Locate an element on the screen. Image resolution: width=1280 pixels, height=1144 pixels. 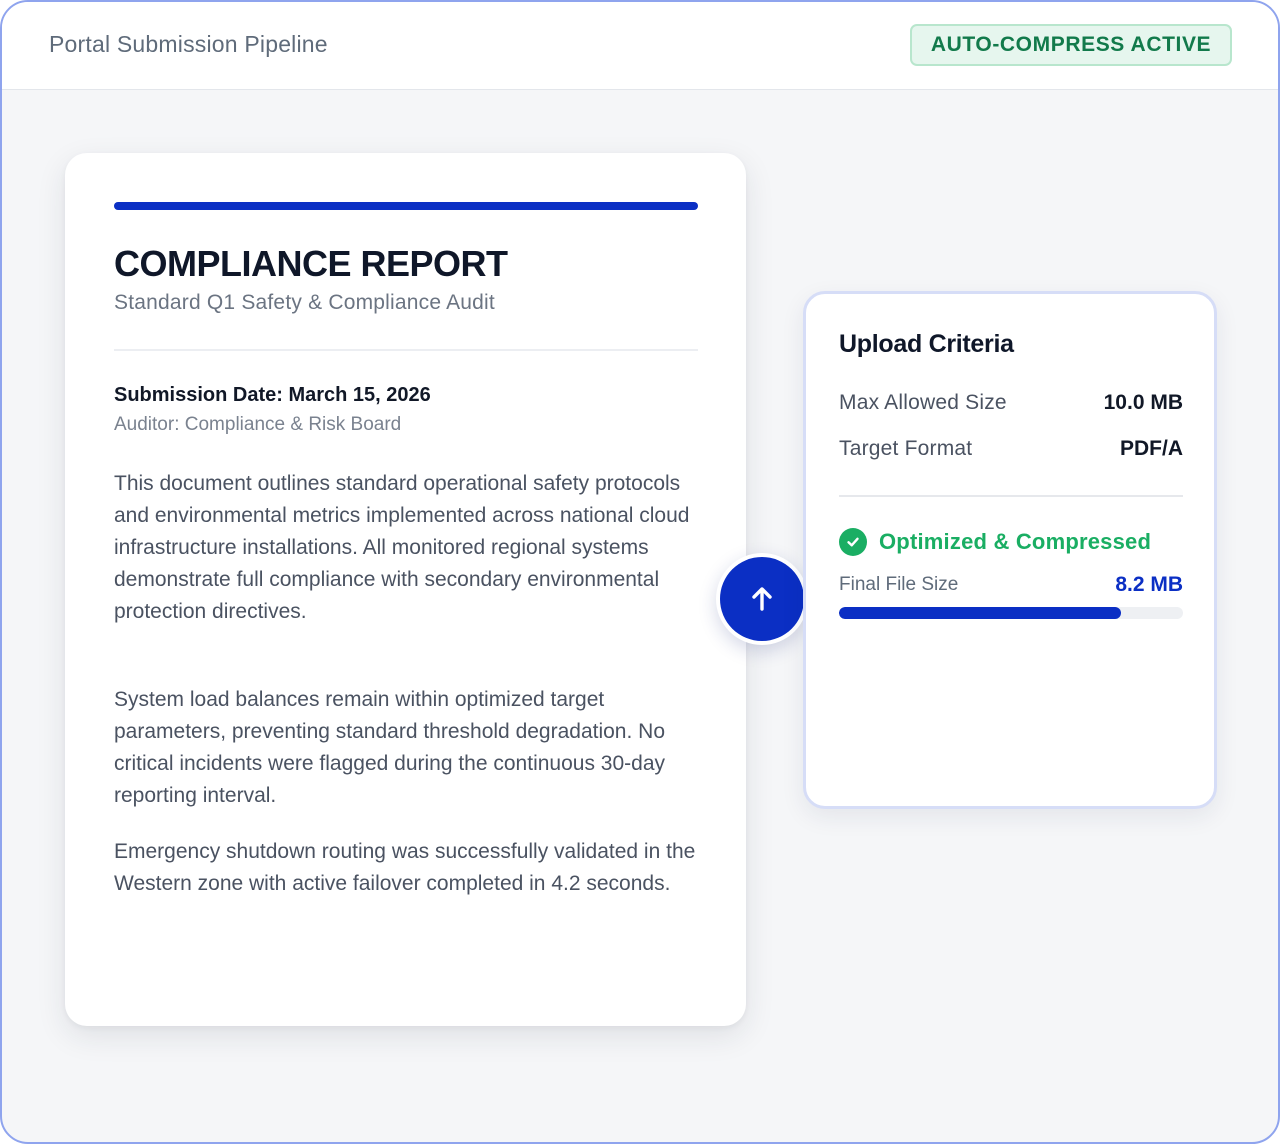
check-circle-icon is located at coordinates (853, 542).